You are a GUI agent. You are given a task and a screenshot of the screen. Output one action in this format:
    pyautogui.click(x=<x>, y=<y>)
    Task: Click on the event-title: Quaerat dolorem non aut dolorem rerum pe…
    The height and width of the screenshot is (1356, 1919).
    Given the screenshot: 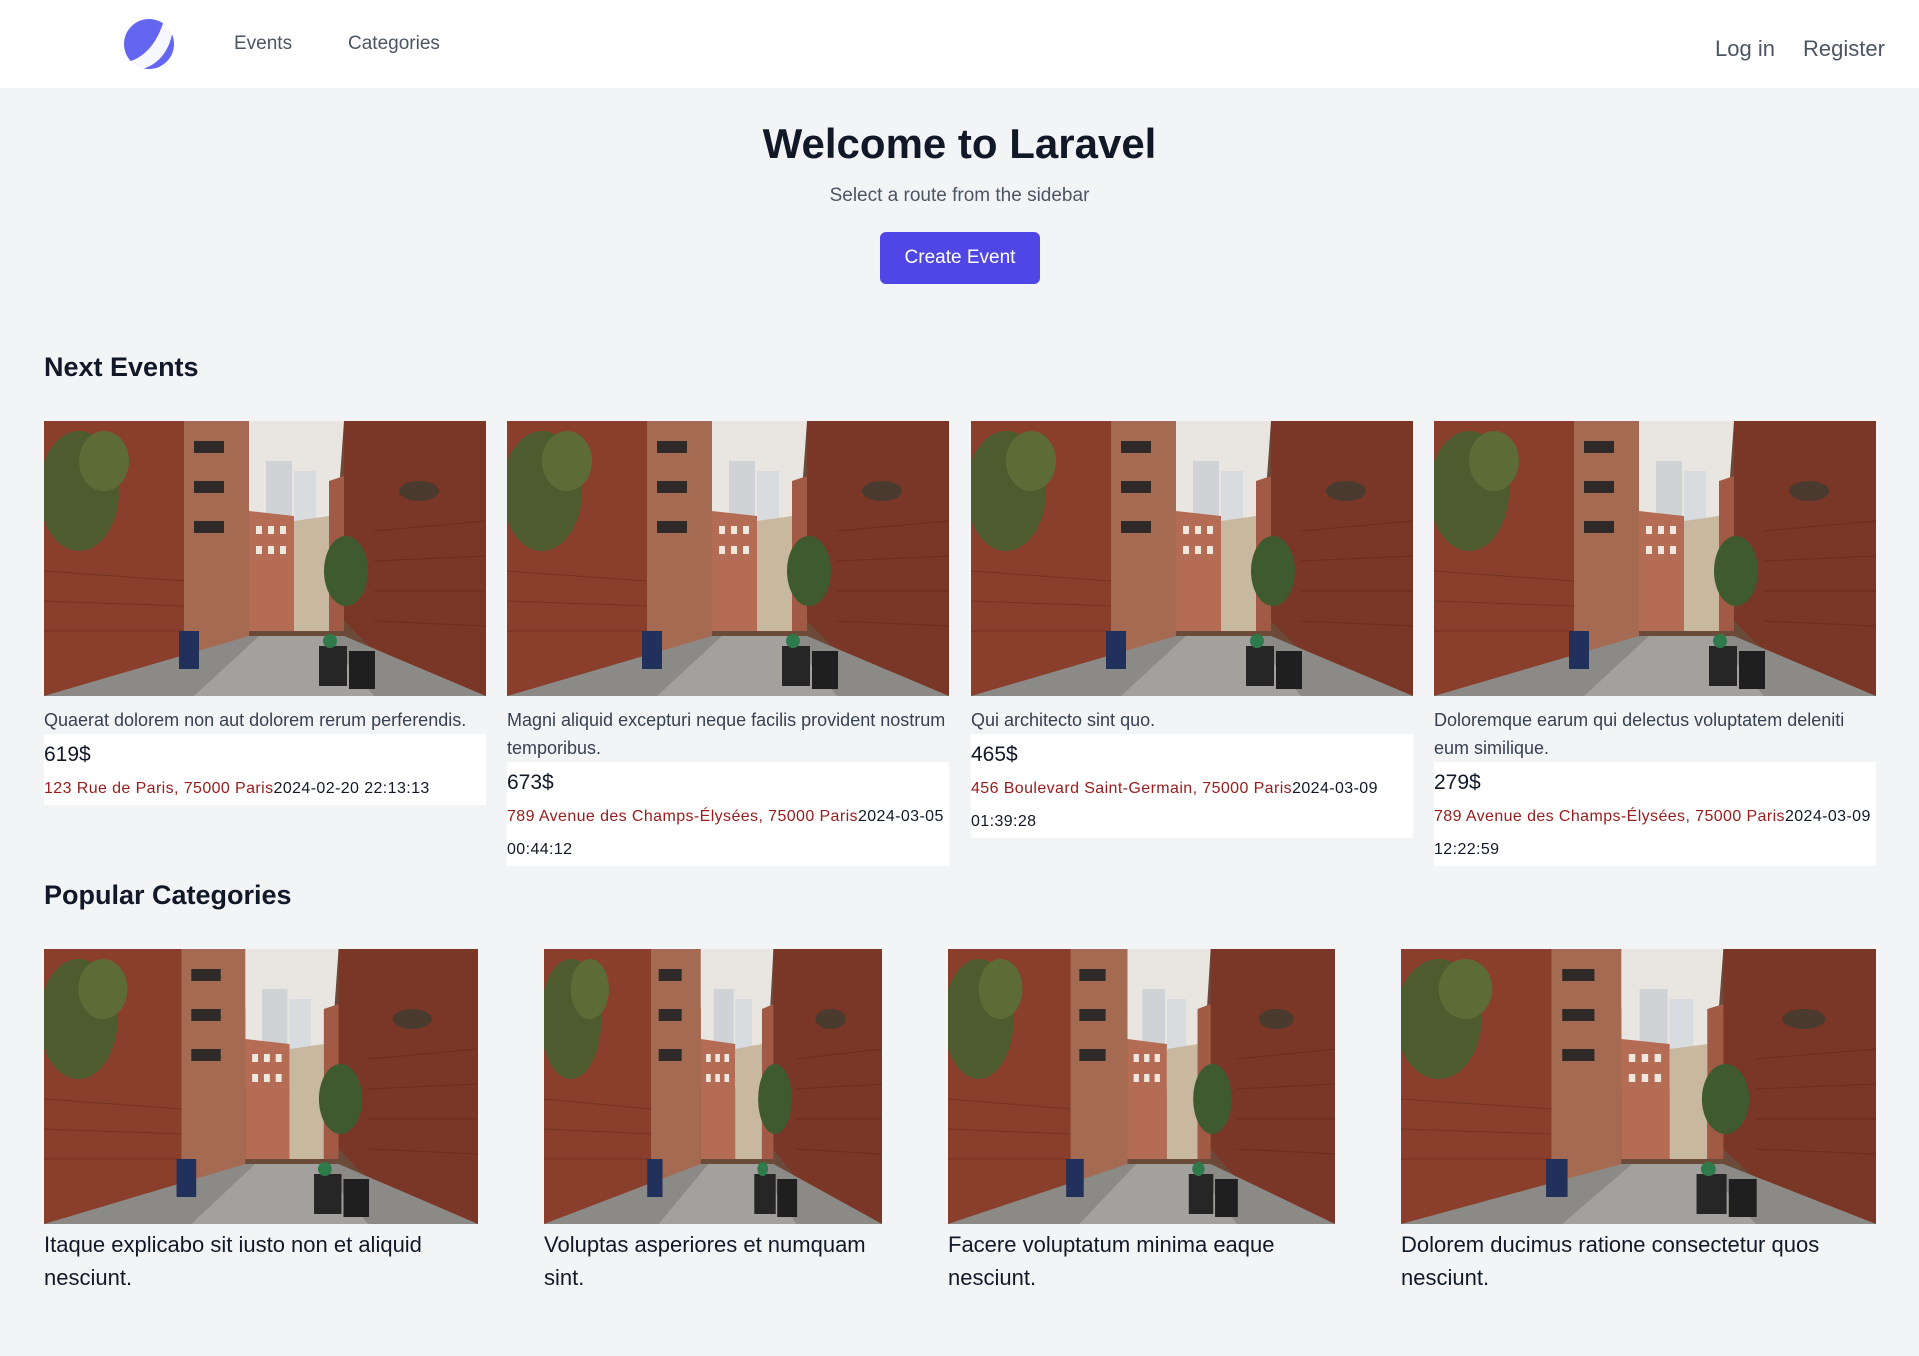 What is the action you would take?
    pyautogui.click(x=265, y=720)
    